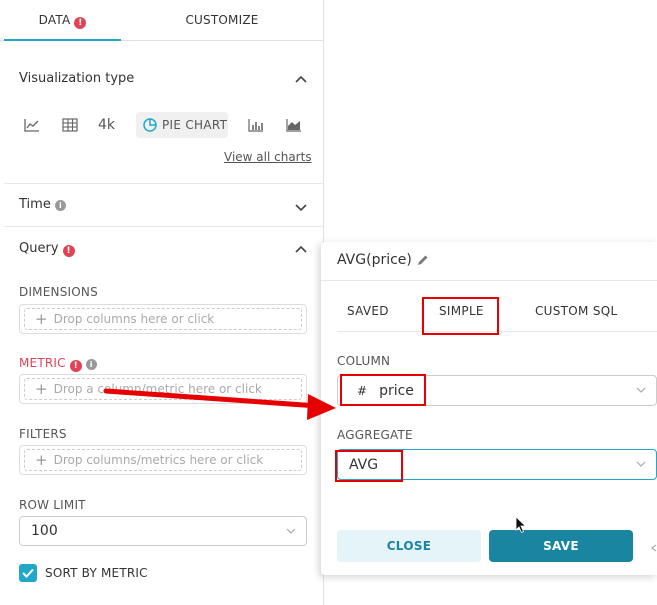 The height and width of the screenshot is (605, 657). I want to click on line-chart-icon, so click(32, 125).